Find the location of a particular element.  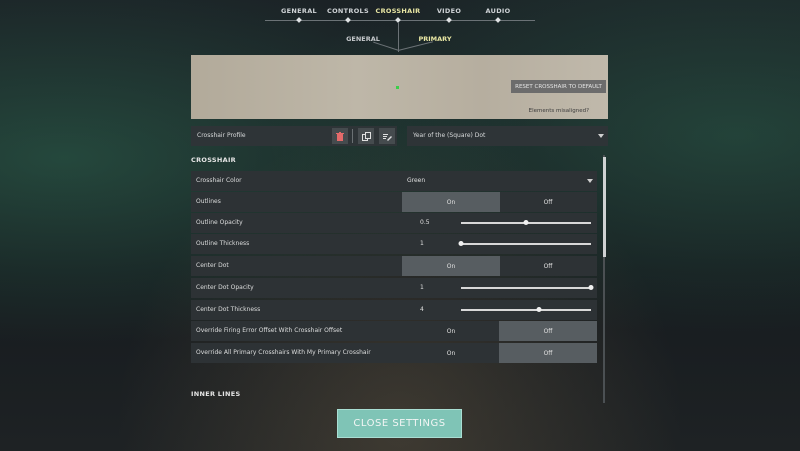

center-dot-opacity-value: 1 is located at coordinates (422, 287).